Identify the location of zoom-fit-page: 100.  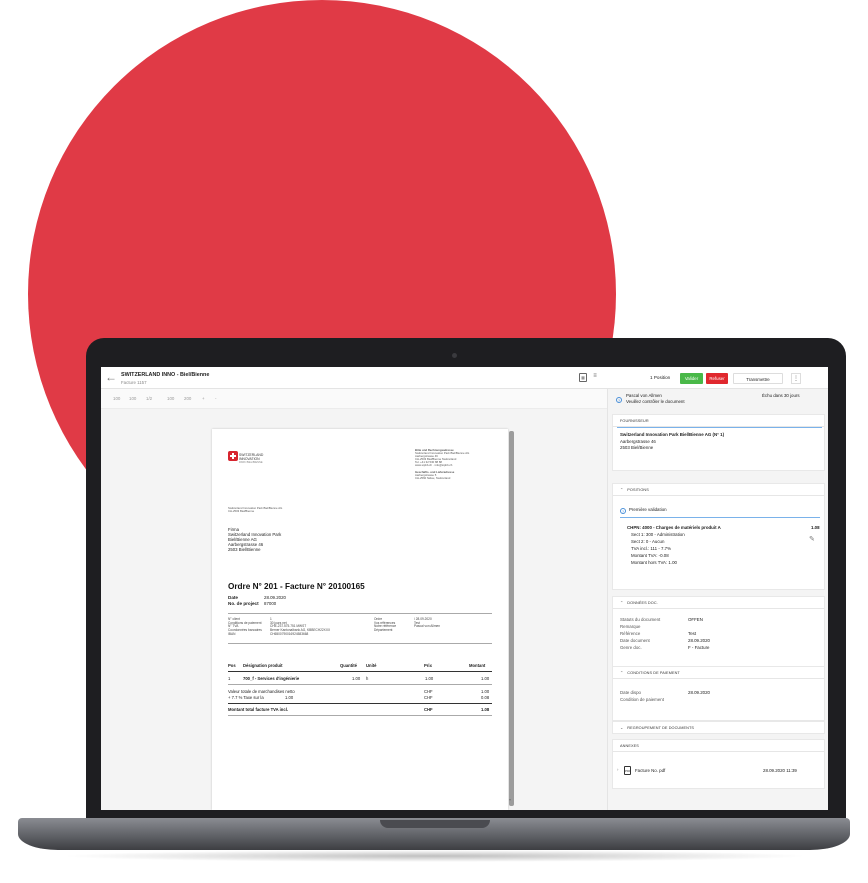
(132, 398).